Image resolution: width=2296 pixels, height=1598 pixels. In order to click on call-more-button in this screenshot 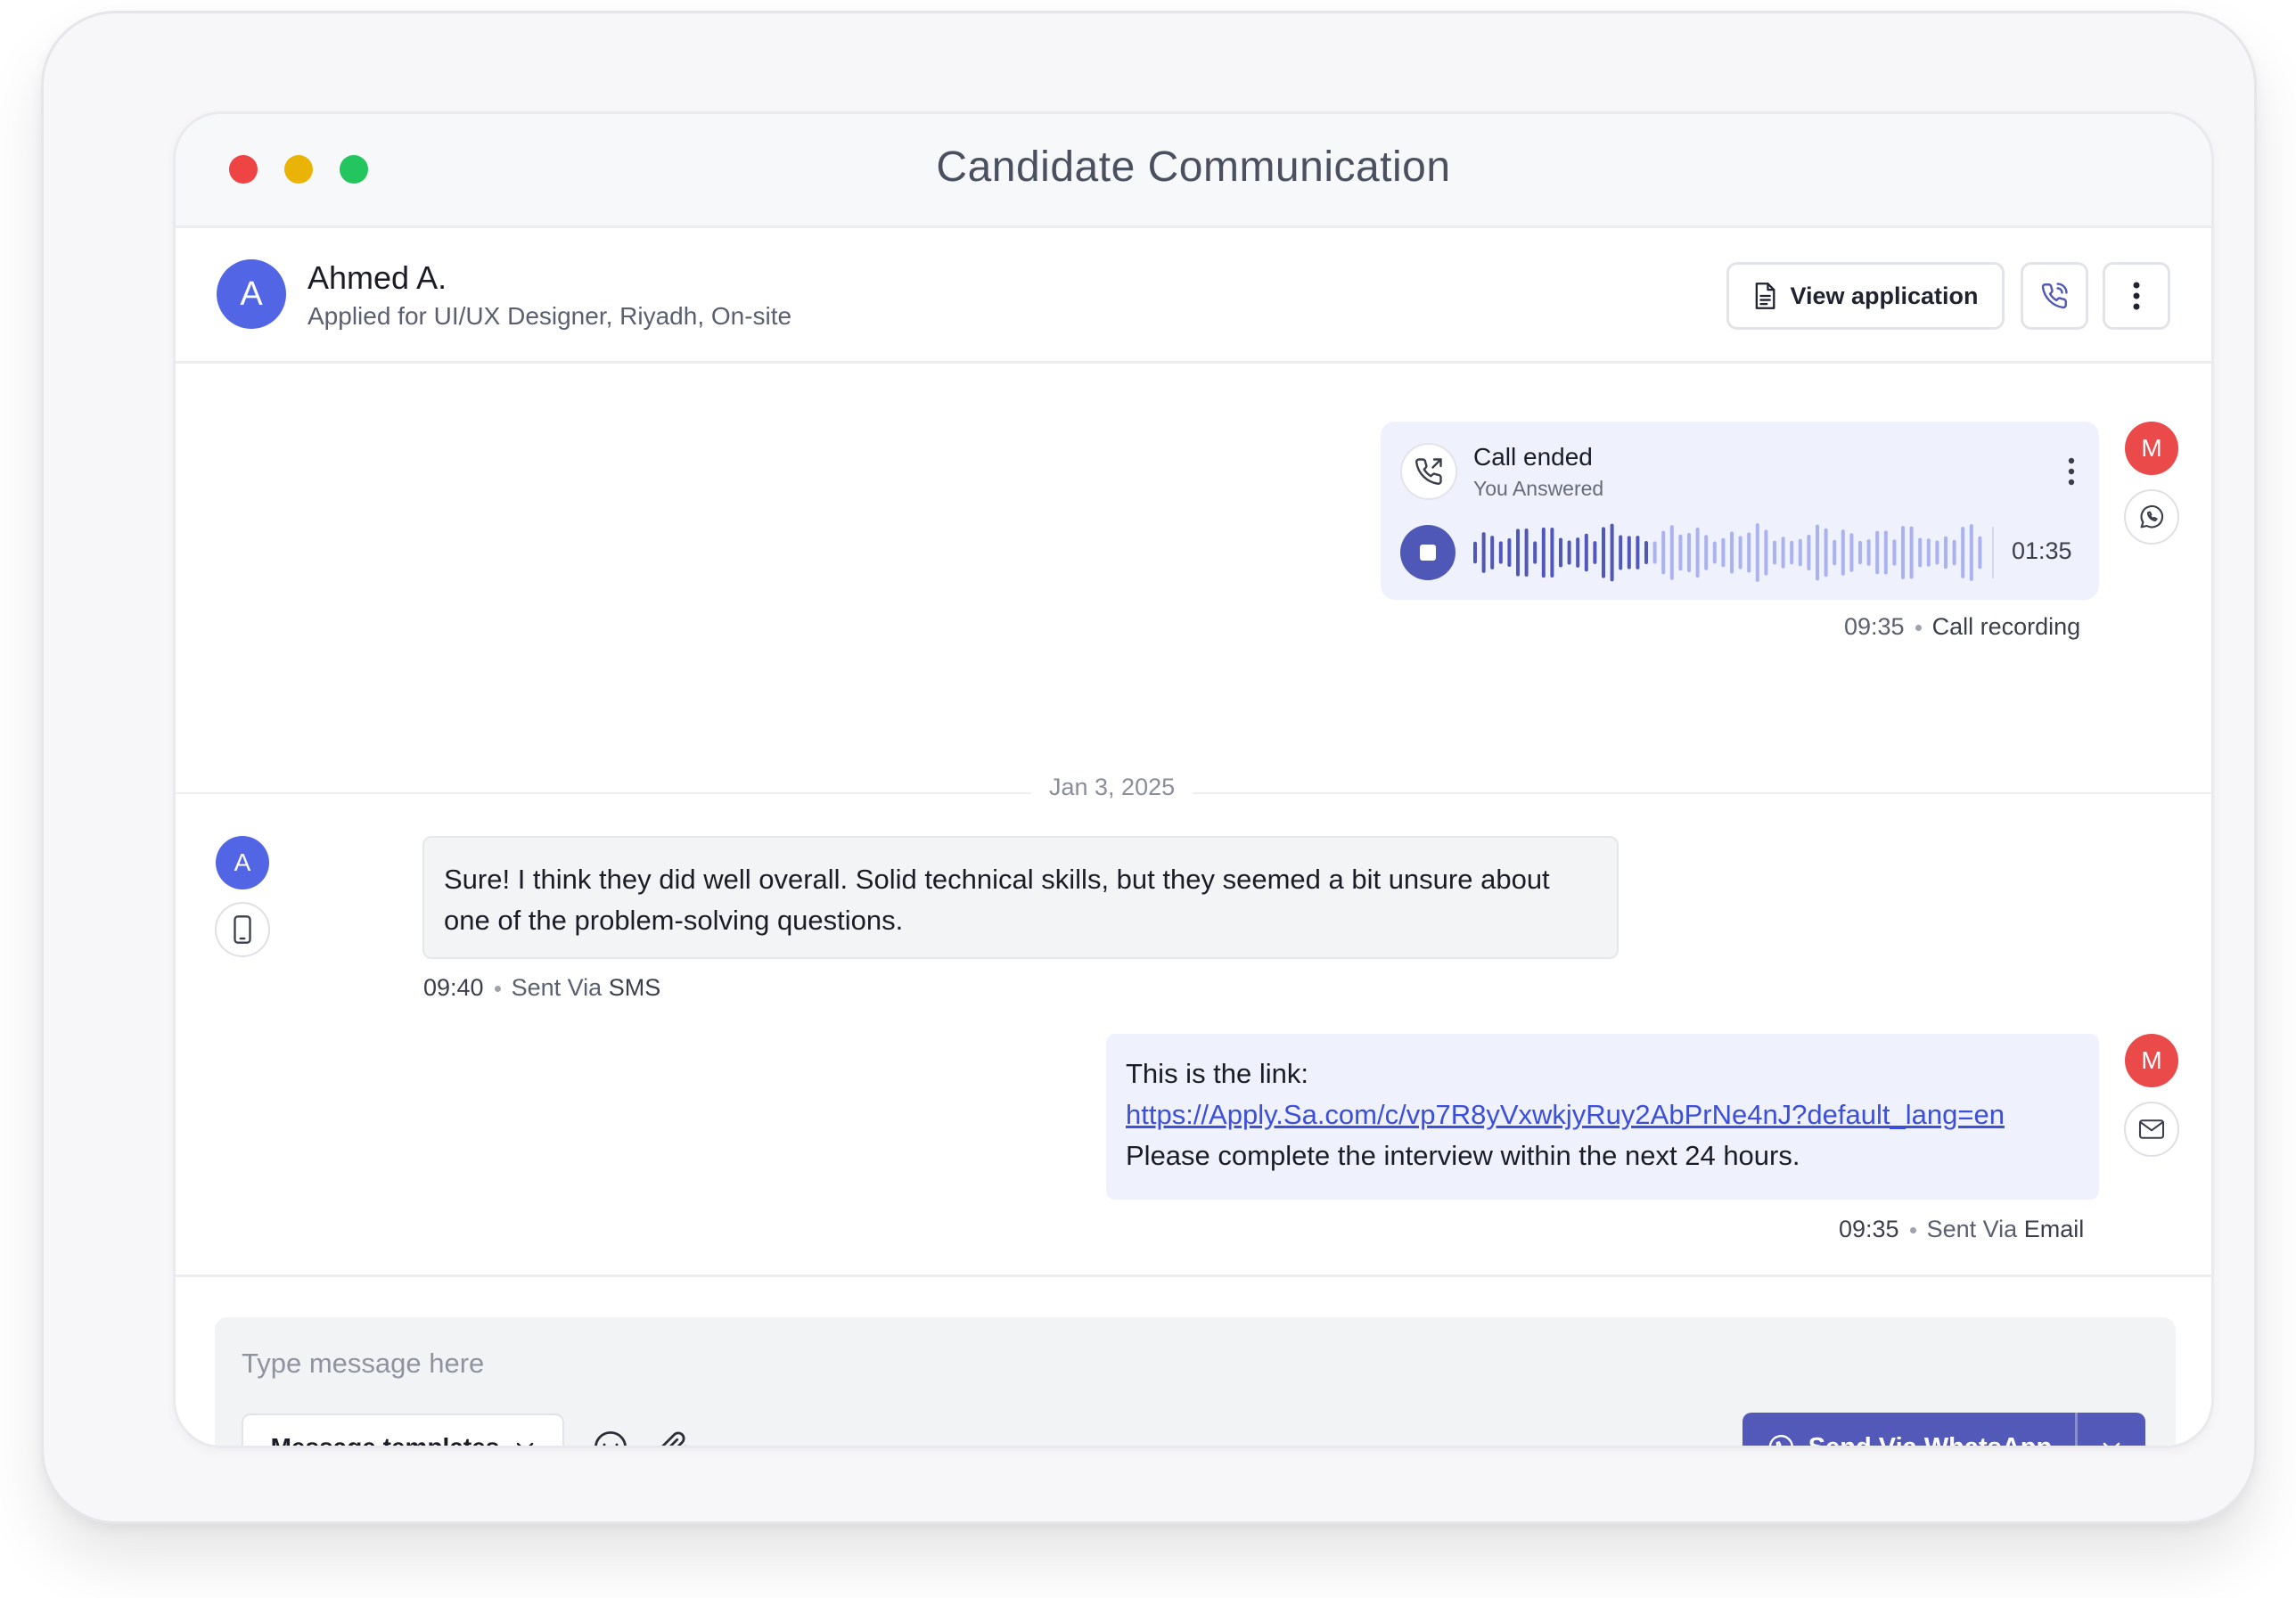, I will do `click(2071, 474)`.